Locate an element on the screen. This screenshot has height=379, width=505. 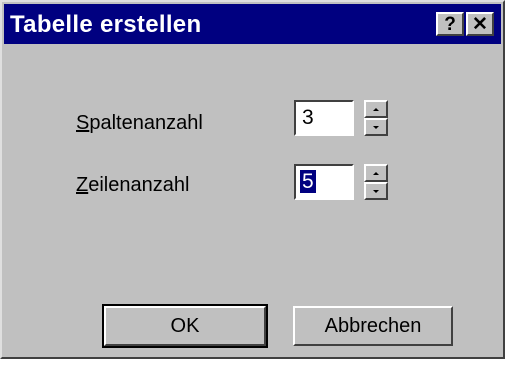
ok-button: OK is located at coordinates (185, 326).